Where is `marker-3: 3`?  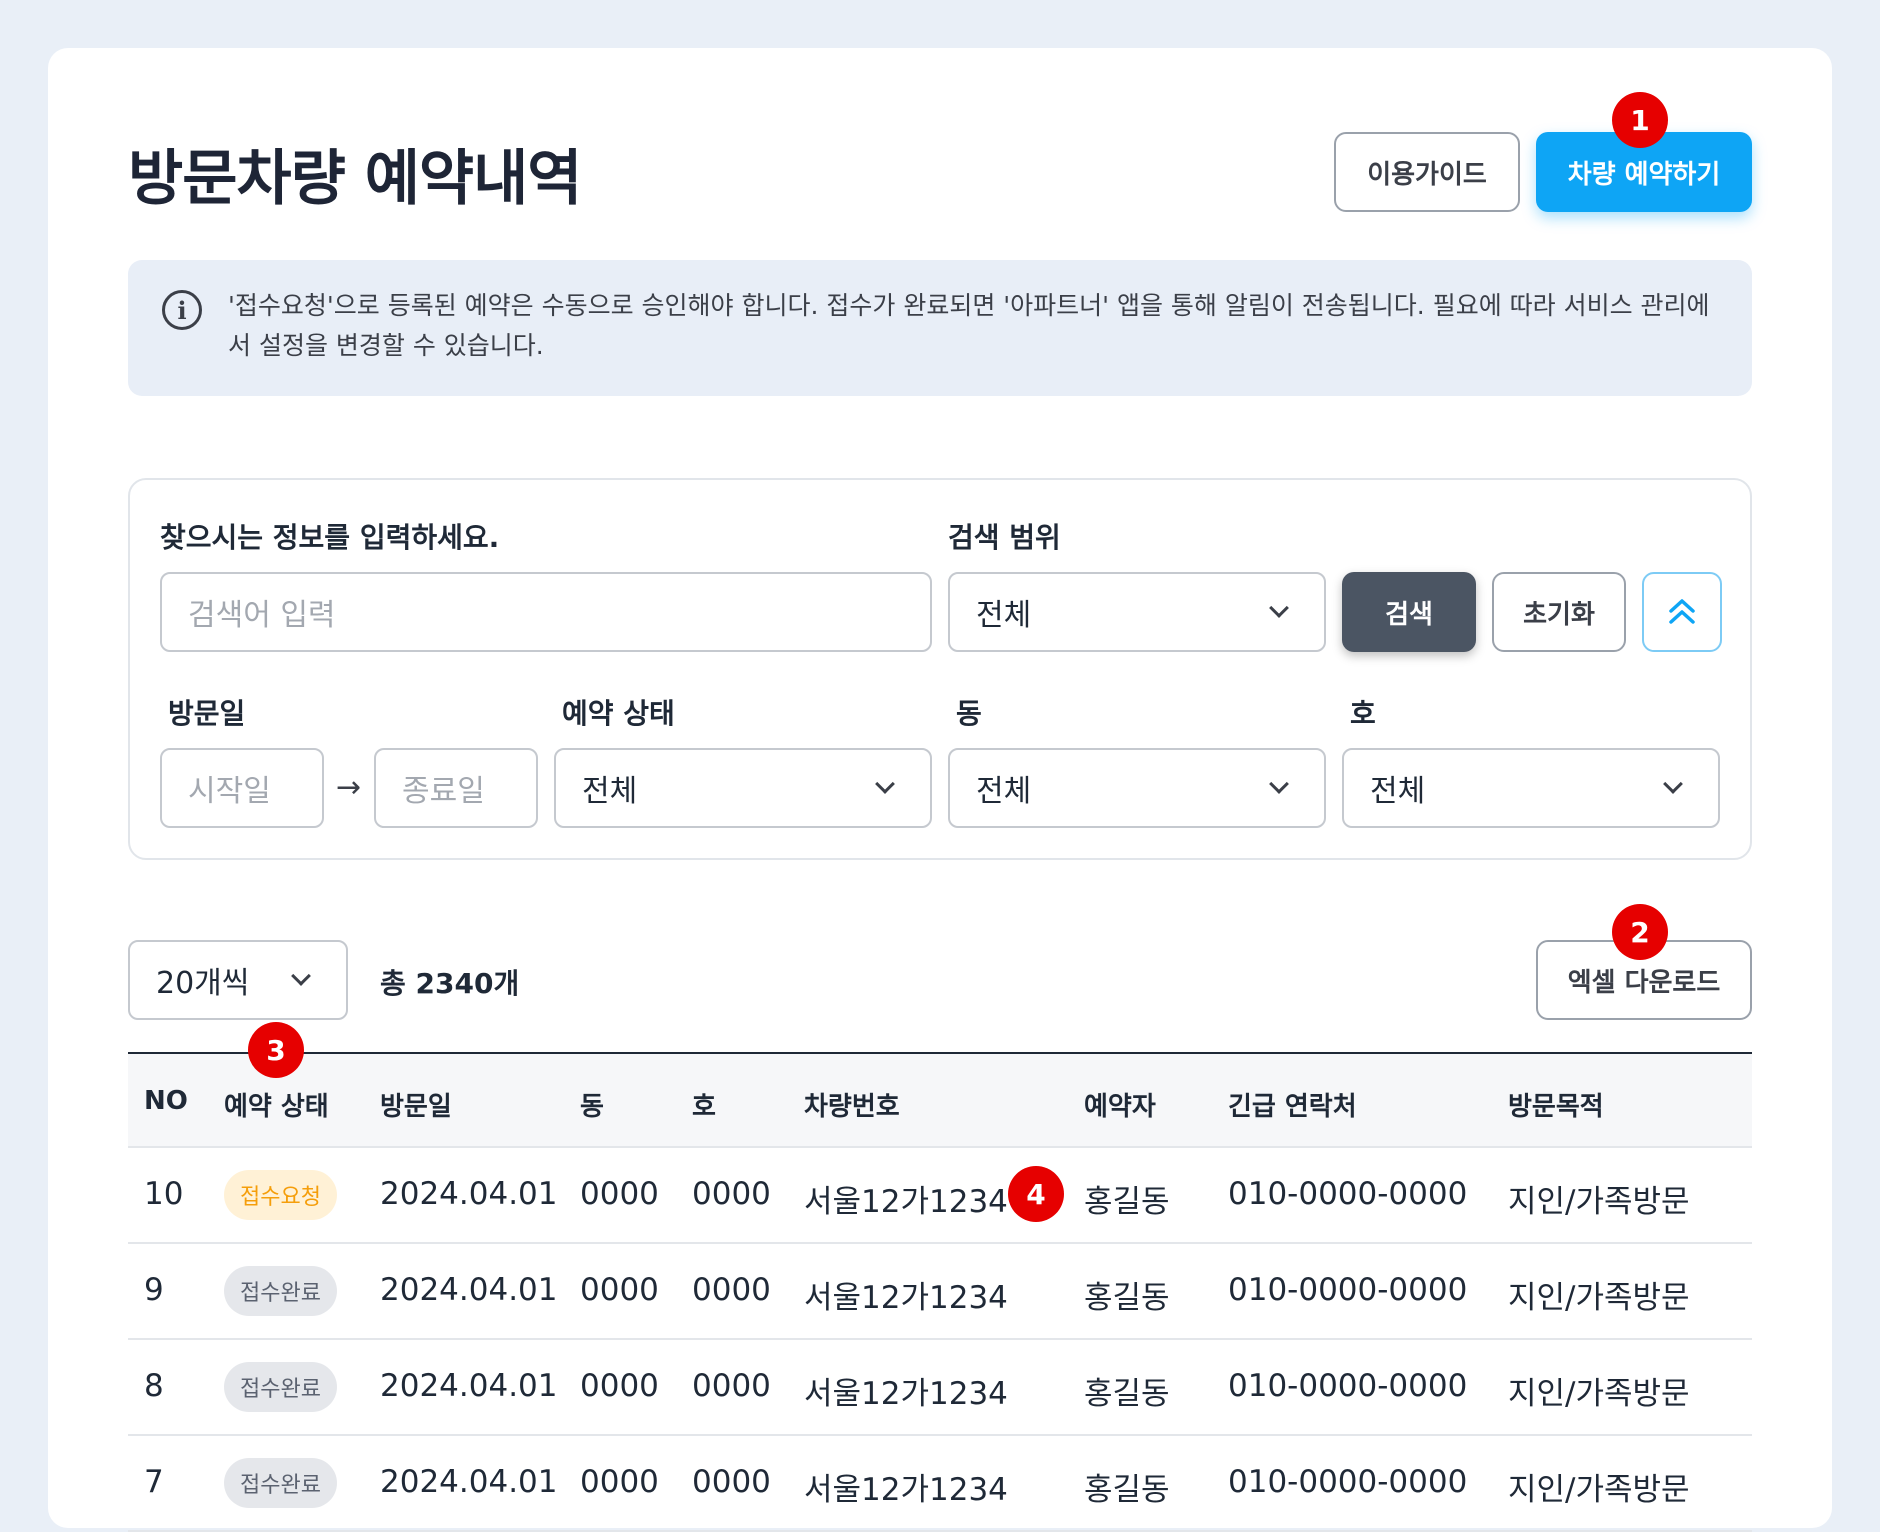 marker-3: 3 is located at coordinates (276, 1050).